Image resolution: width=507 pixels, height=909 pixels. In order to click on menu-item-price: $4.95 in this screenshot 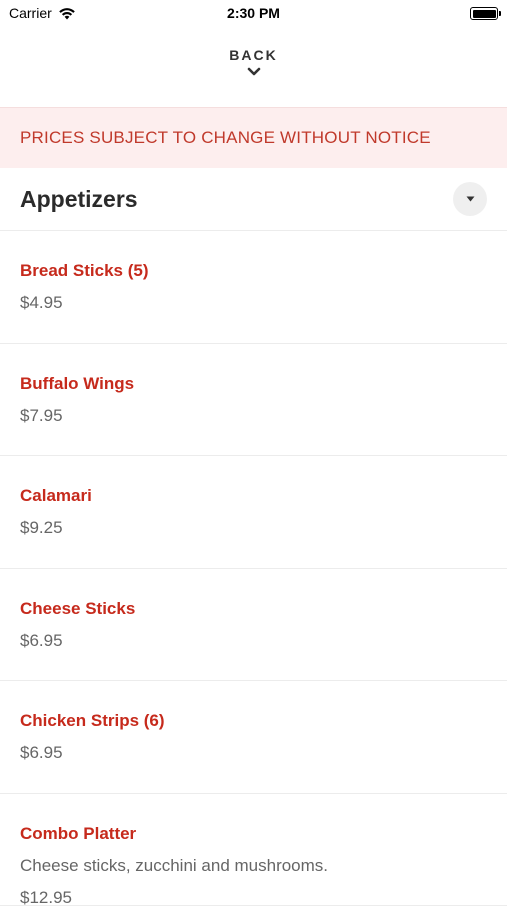, I will do `click(41, 302)`.